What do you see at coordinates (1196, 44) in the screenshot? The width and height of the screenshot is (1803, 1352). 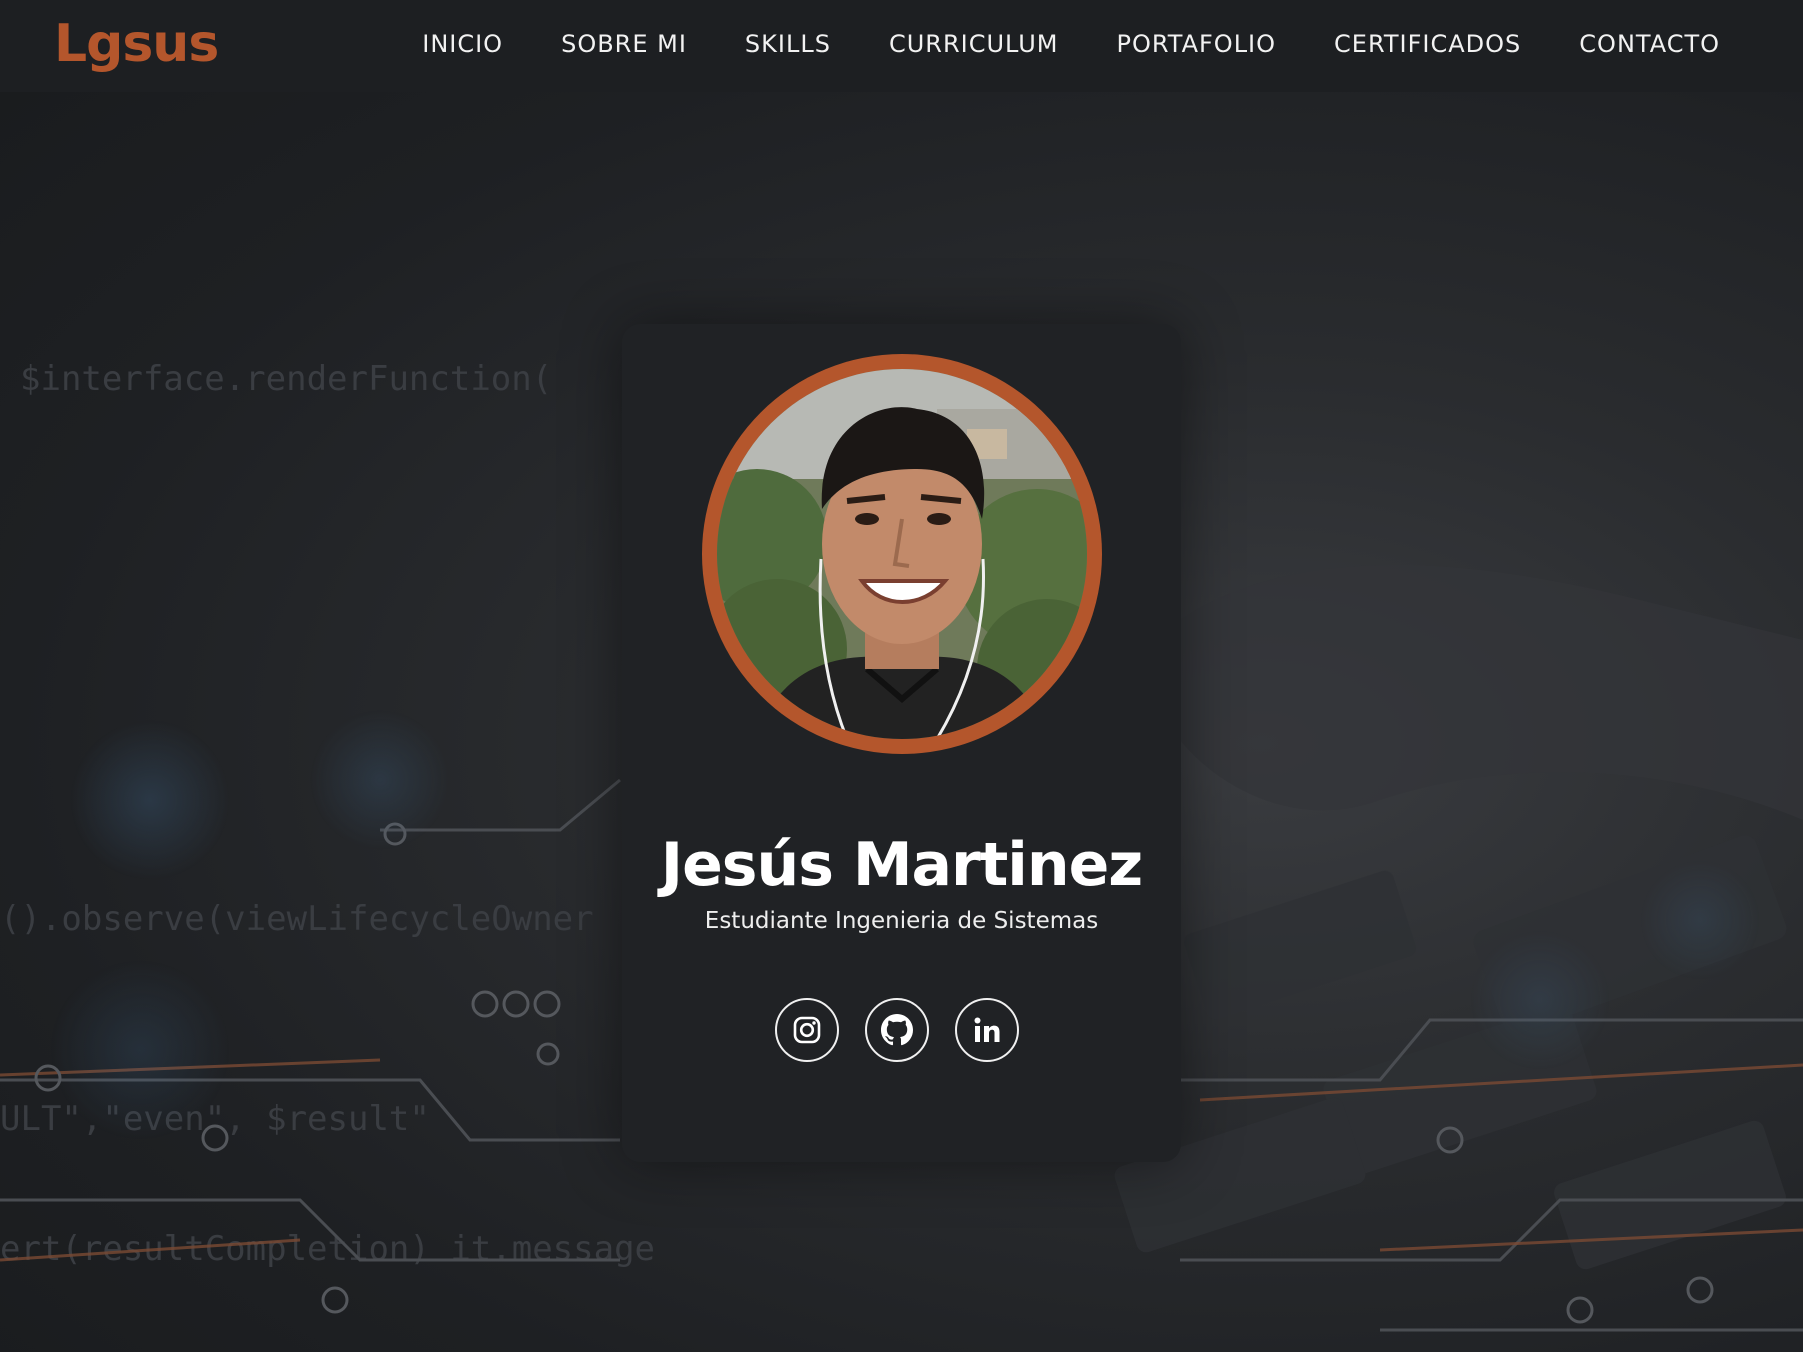 I see `nav-link-portafolio: PORTAFOLIO` at bounding box center [1196, 44].